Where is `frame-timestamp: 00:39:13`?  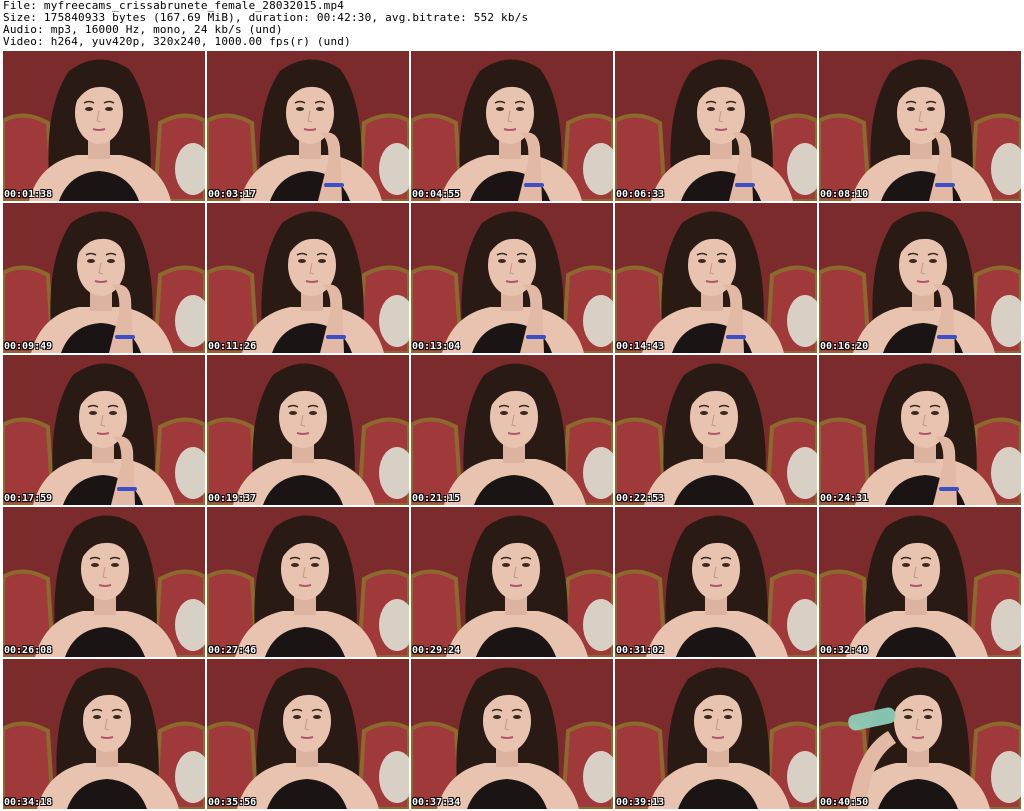 frame-timestamp: 00:39:13 is located at coordinates (640, 802).